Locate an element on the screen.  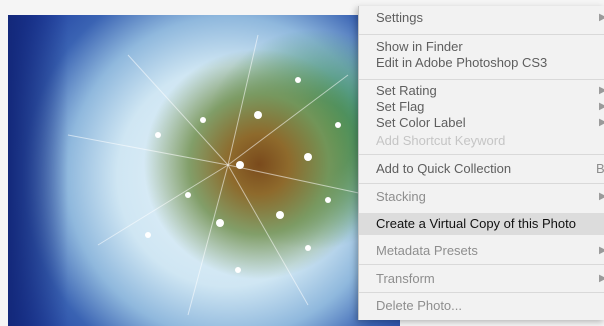
menu-item-label: Transform is located at coordinates (405, 278).